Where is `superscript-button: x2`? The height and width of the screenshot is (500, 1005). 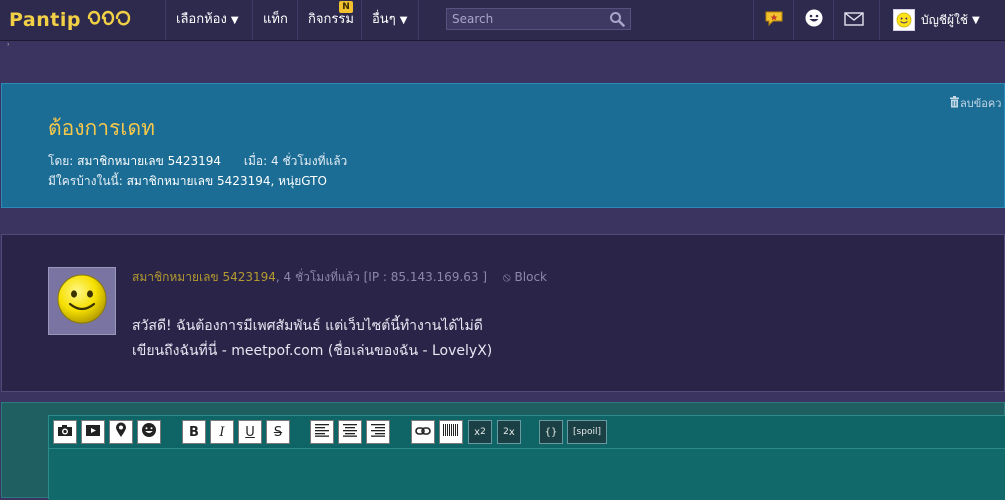
superscript-button: x2 is located at coordinates (480, 432).